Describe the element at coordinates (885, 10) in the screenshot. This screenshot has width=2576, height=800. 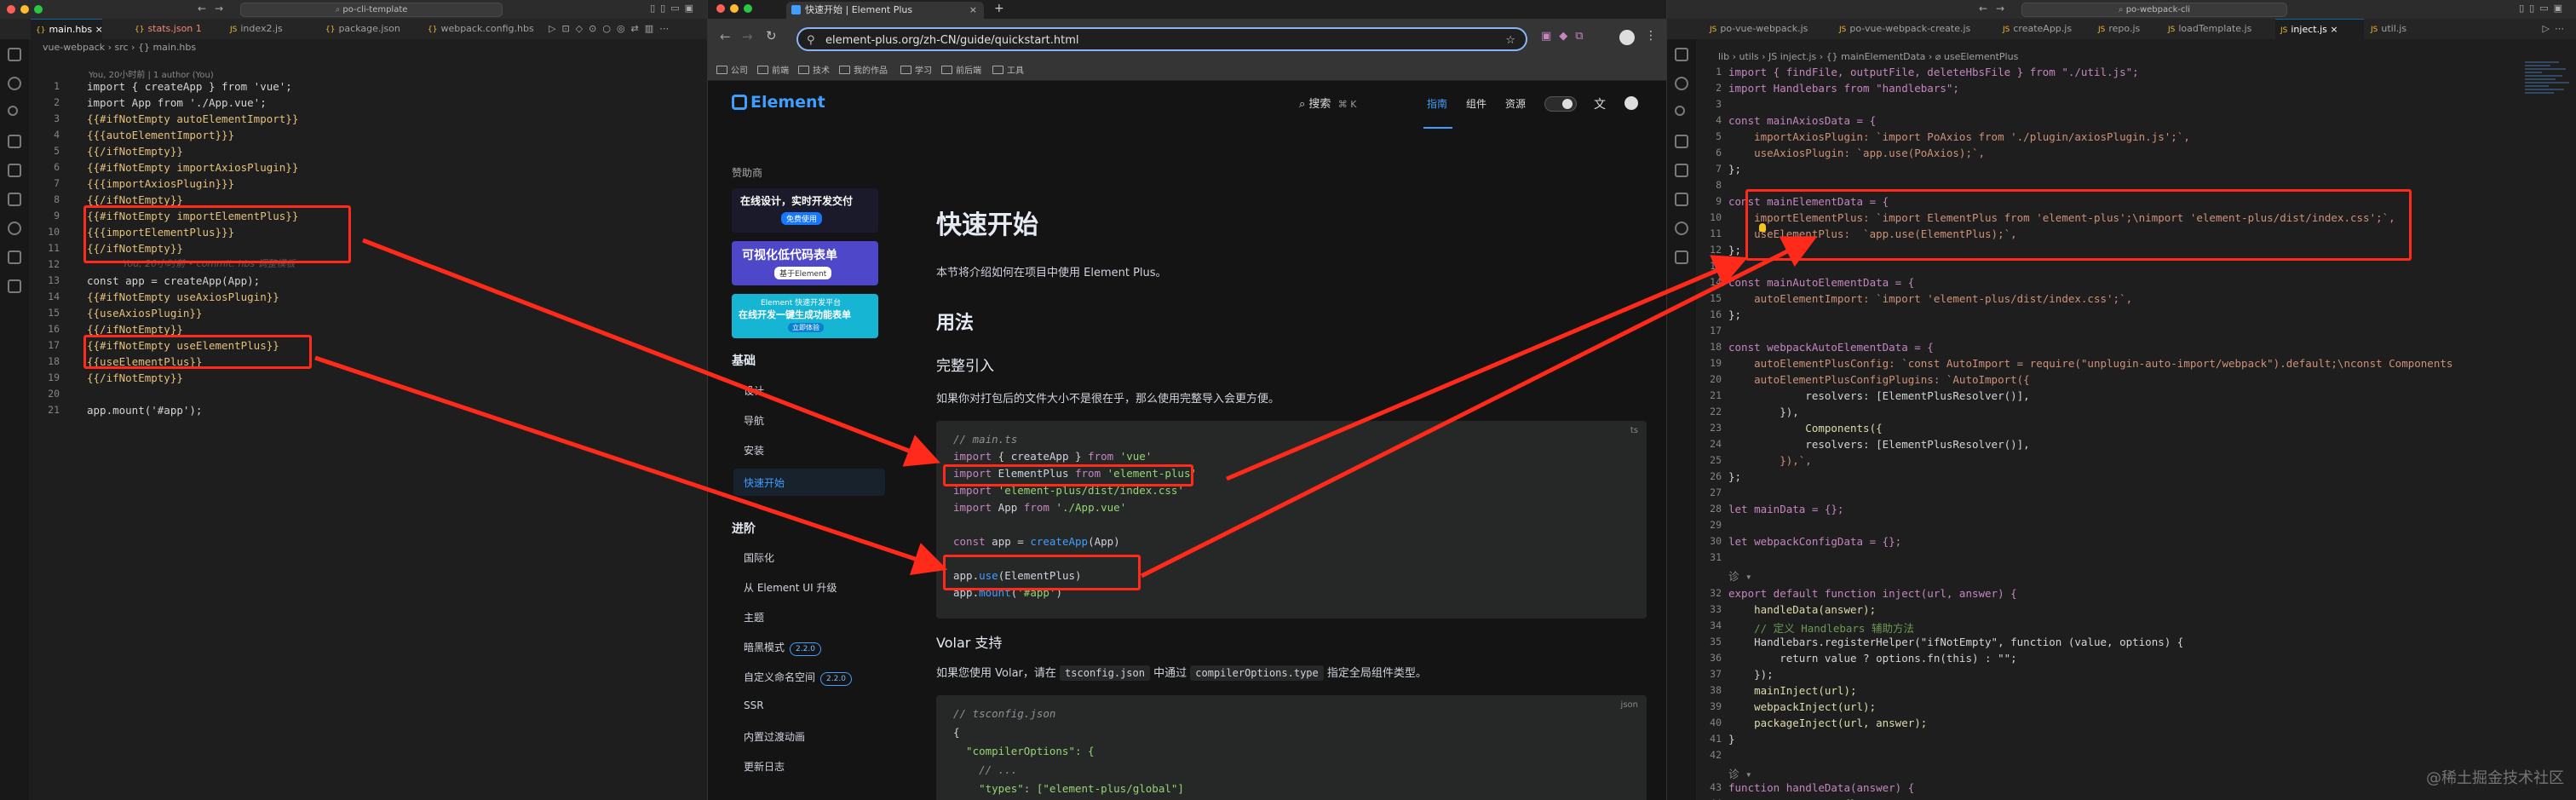
I see `browser-tab-quickstart: 快速开始 | Element Plus ×` at that location.